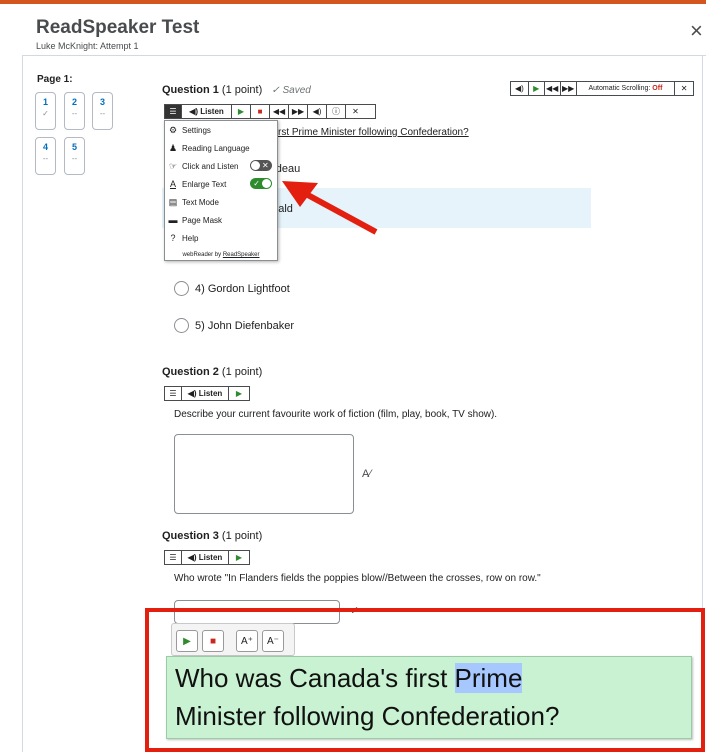 This screenshot has height=752, width=706. What do you see at coordinates (264, 474) in the screenshot?
I see `answer-textarea` at bounding box center [264, 474].